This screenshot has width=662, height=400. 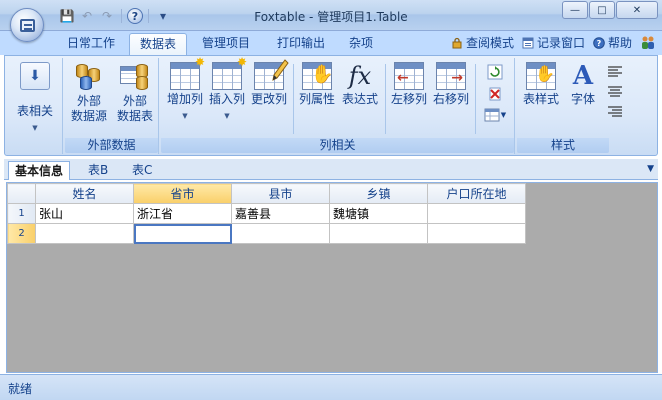 I want to click on external-source-label-2: 数据源, so click(x=88, y=116).